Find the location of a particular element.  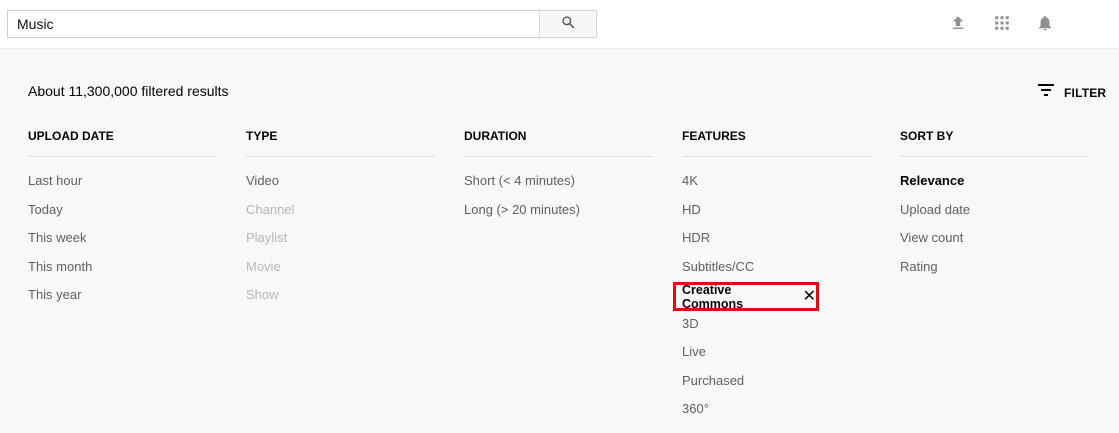

sort-option-selected: Relevance is located at coordinates (994, 188).